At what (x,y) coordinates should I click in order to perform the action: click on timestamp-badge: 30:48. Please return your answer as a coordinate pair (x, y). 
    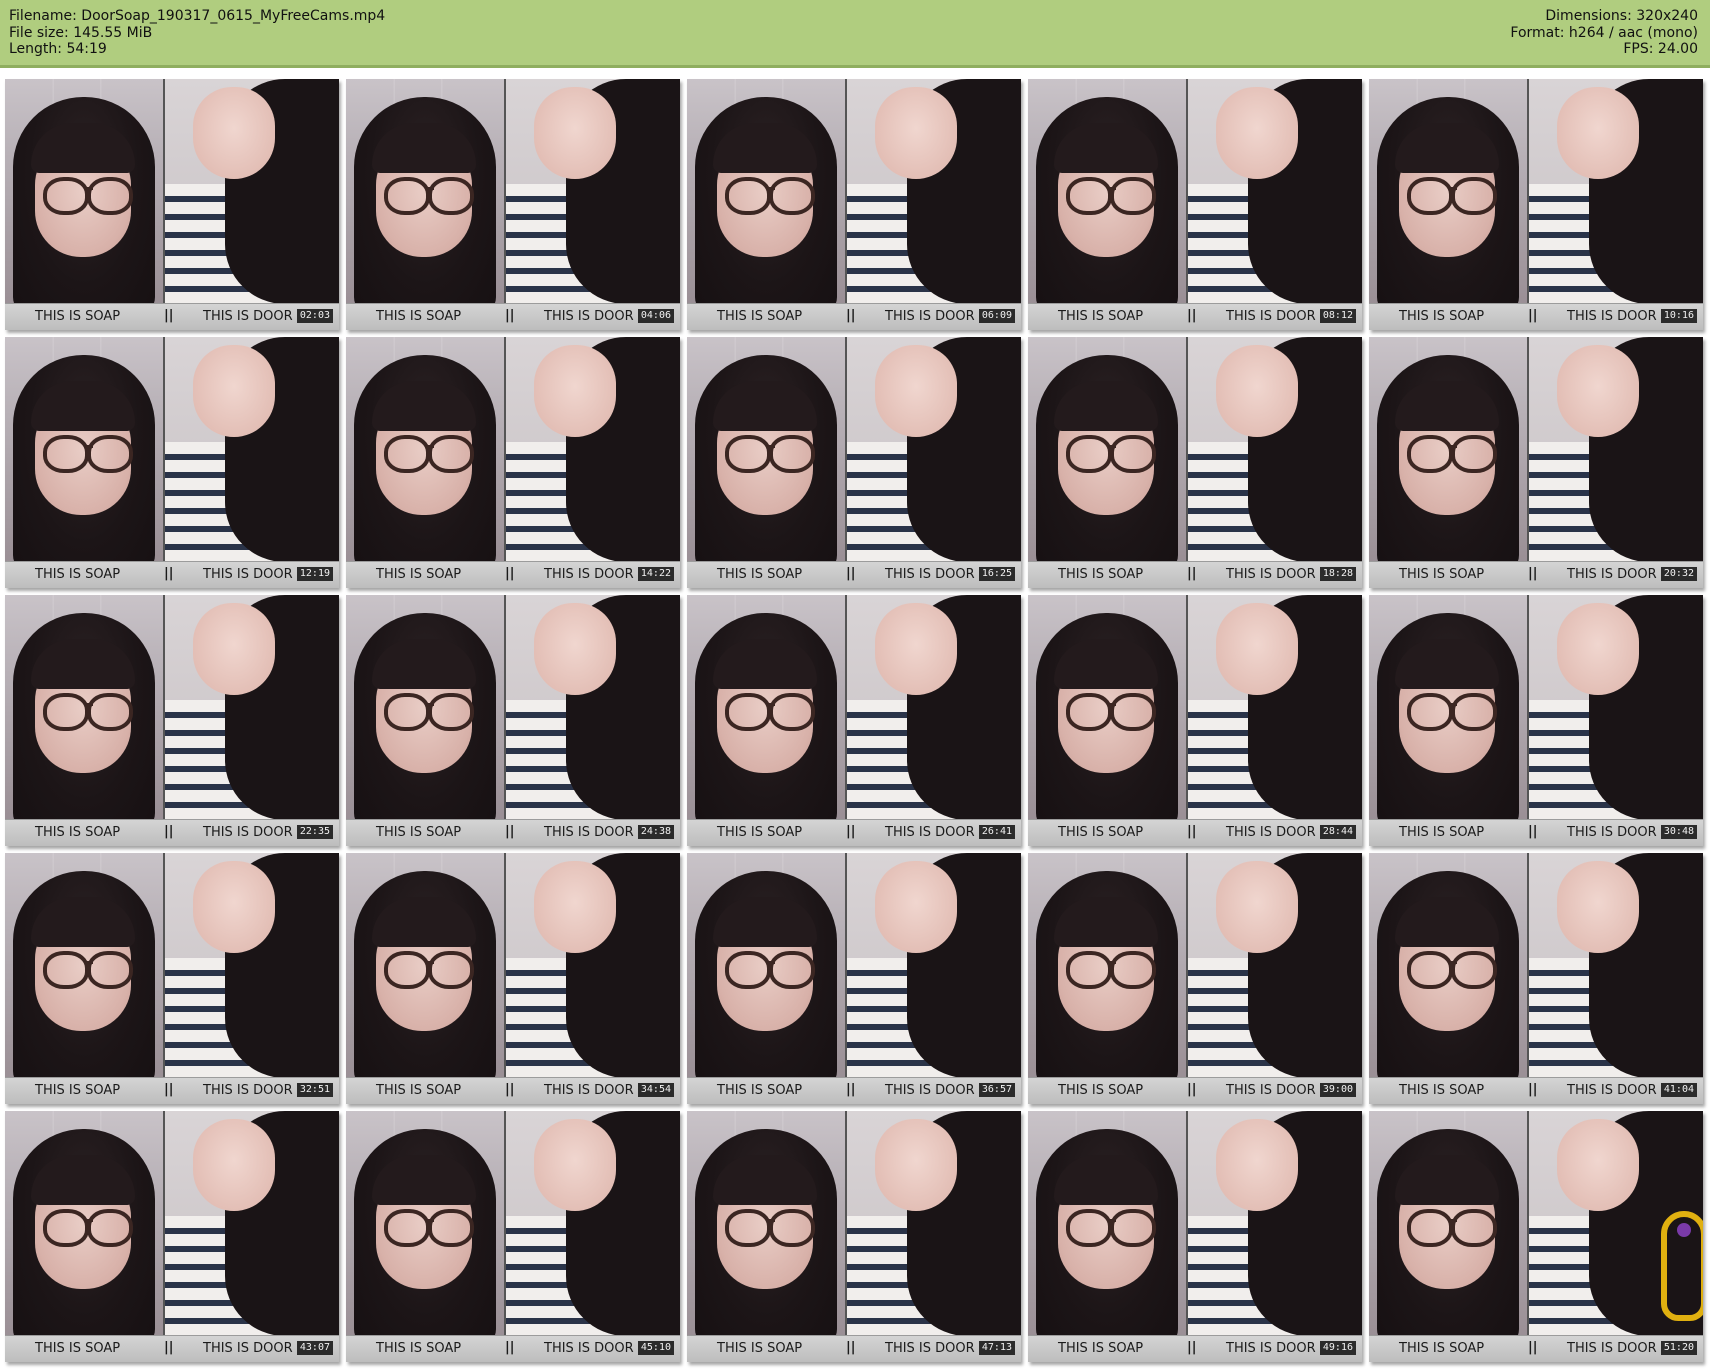
    Looking at the image, I should click on (1678, 832).